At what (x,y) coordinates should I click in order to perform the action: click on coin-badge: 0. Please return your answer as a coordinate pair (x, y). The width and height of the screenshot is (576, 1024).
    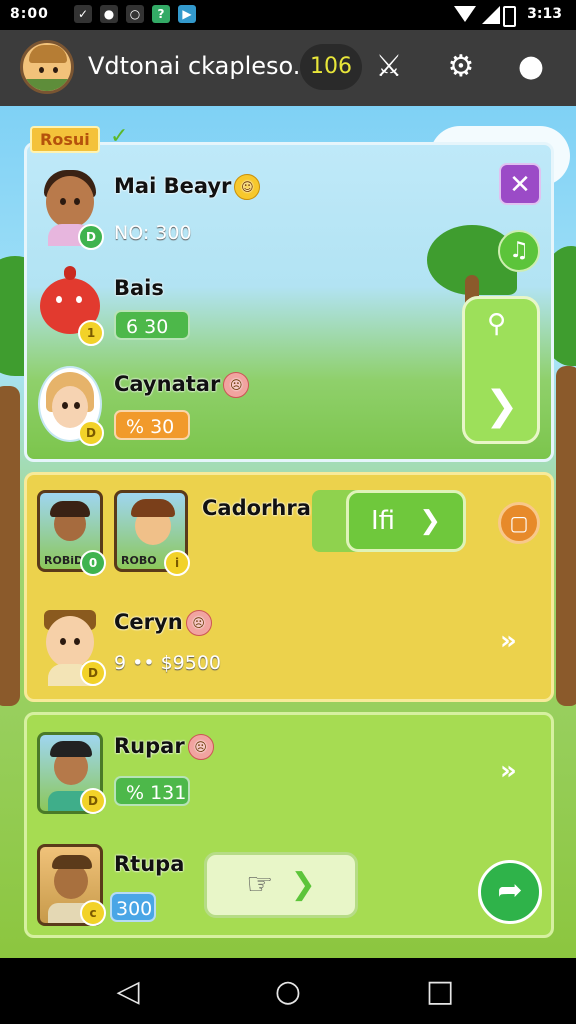
    Looking at the image, I should click on (93, 563).